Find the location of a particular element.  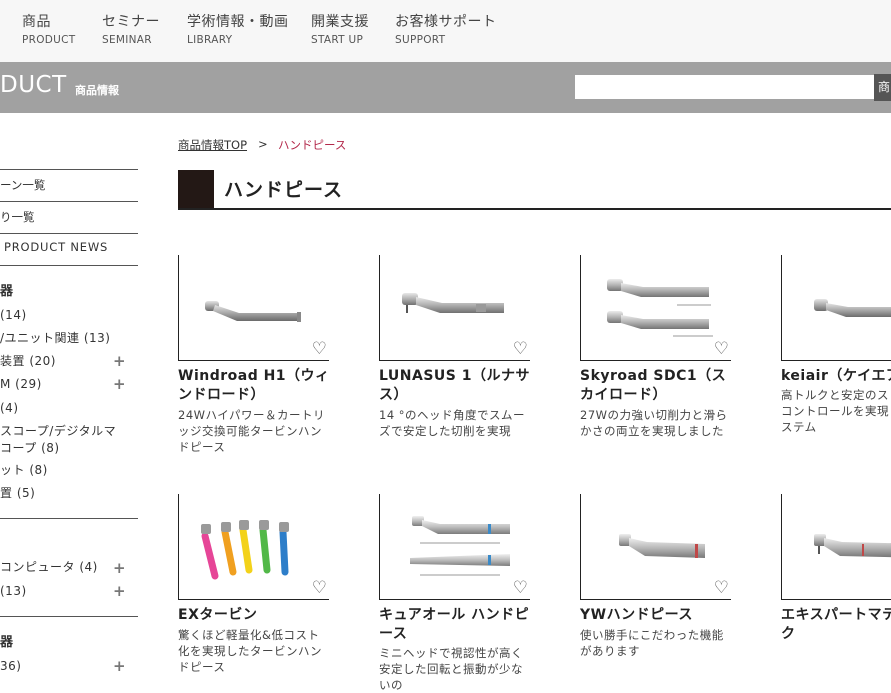

nav-sublabel: LIBRARY is located at coordinates (210, 40).